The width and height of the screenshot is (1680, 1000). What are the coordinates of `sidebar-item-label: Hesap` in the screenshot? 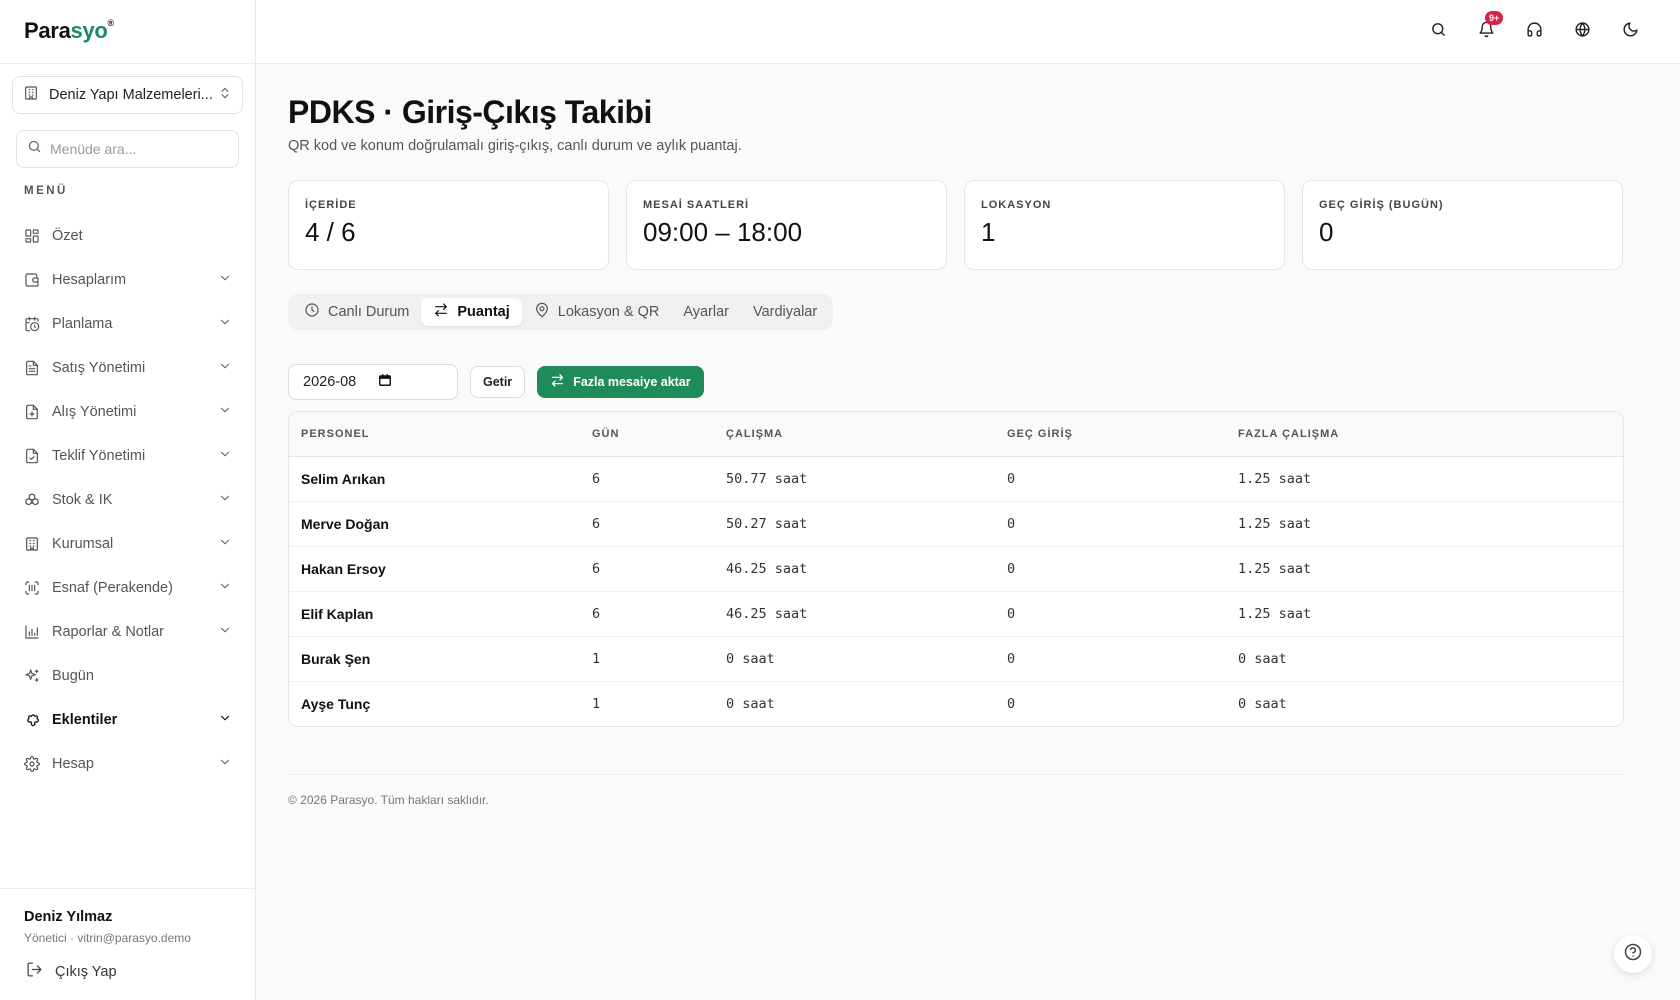 It's located at (73, 764).